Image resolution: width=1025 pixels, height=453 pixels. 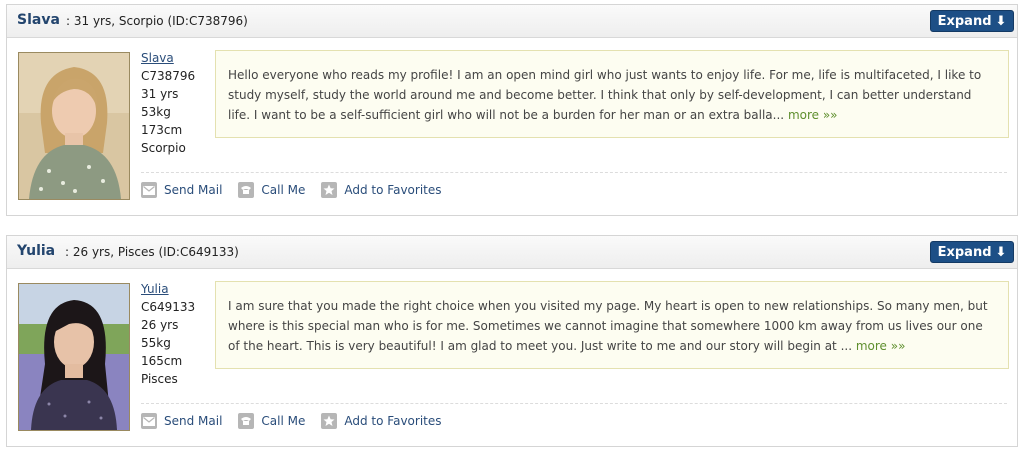 I want to click on profile-name-link: Slava, so click(x=168, y=58).